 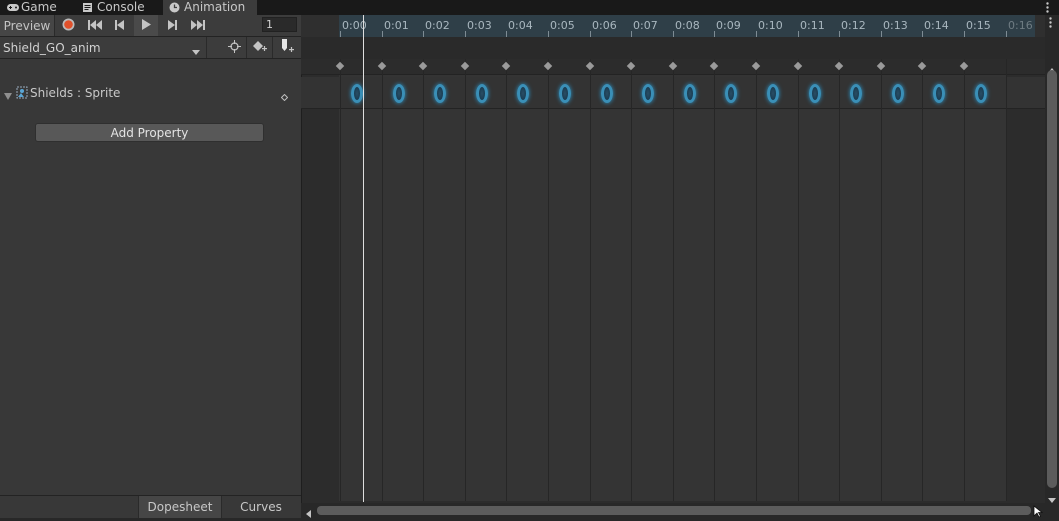 I want to click on add-property-button: Add Property, so click(x=149, y=132).